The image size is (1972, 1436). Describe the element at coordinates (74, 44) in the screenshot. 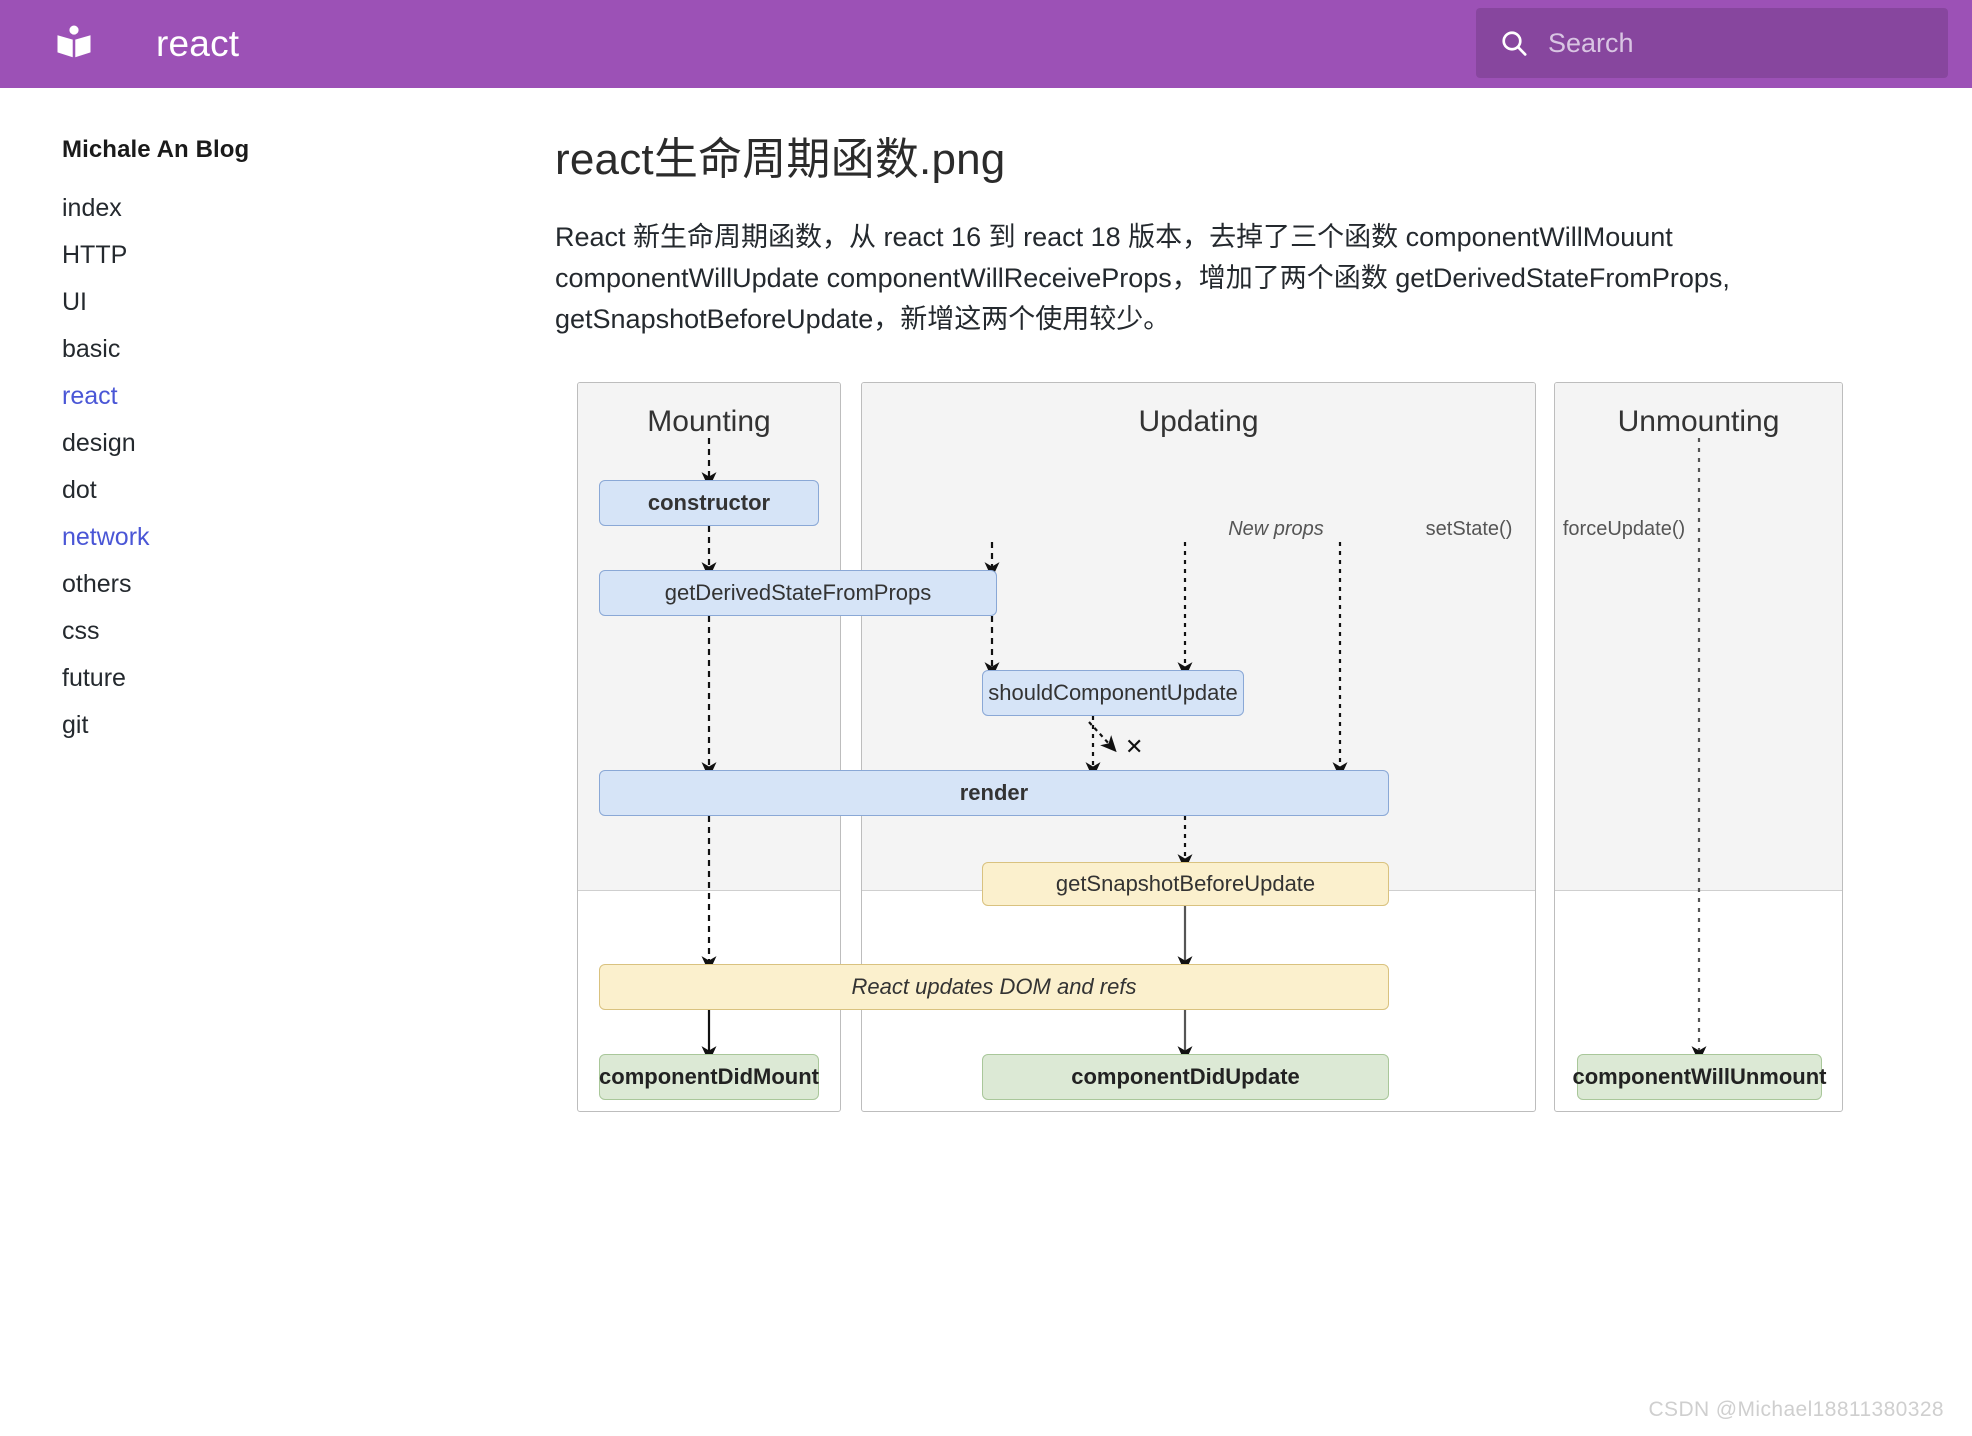

I see `open-book-icon` at that location.